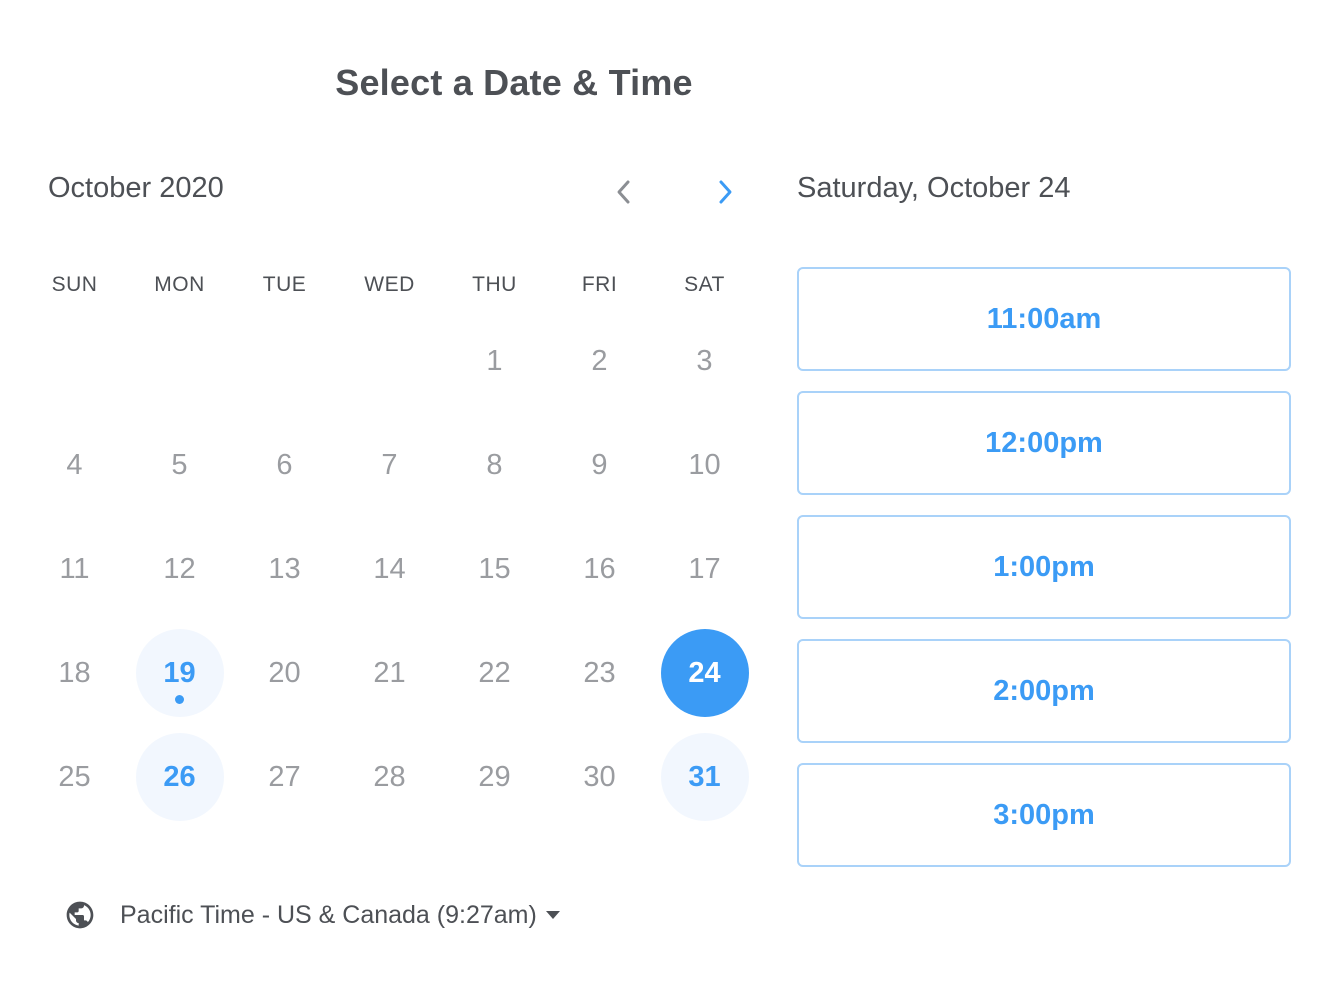 Image resolution: width=1324 pixels, height=1000 pixels. I want to click on calendar-day-available: 19, so click(179, 673).